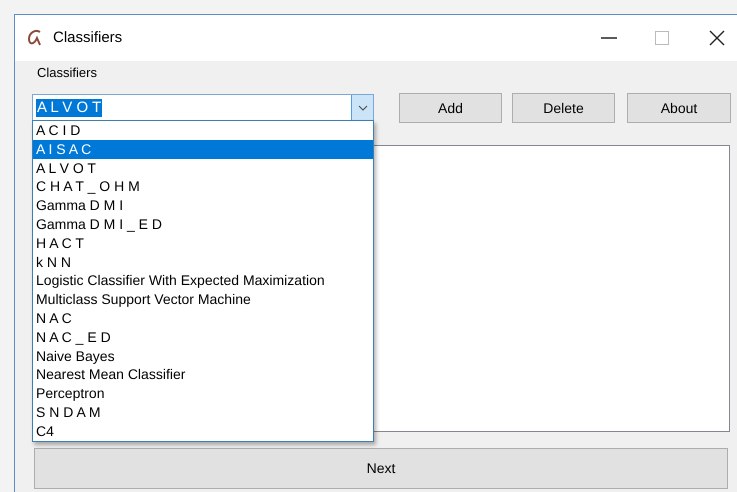  I want to click on dropdown-item: N A C, so click(203, 318).